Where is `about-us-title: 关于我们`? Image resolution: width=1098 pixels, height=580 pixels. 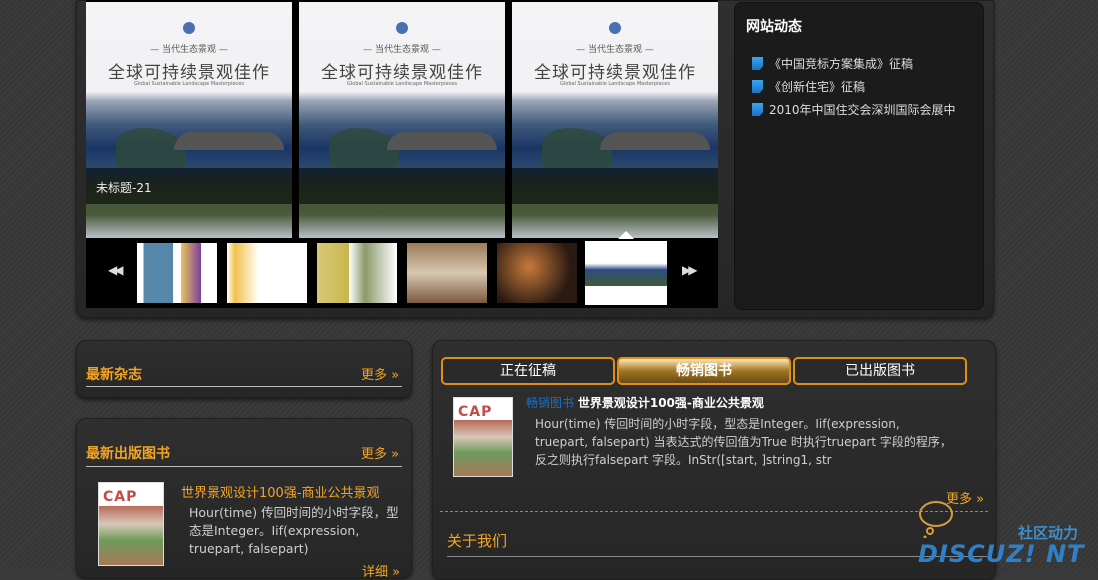
about-us-title: 关于我们 is located at coordinates (477, 541).